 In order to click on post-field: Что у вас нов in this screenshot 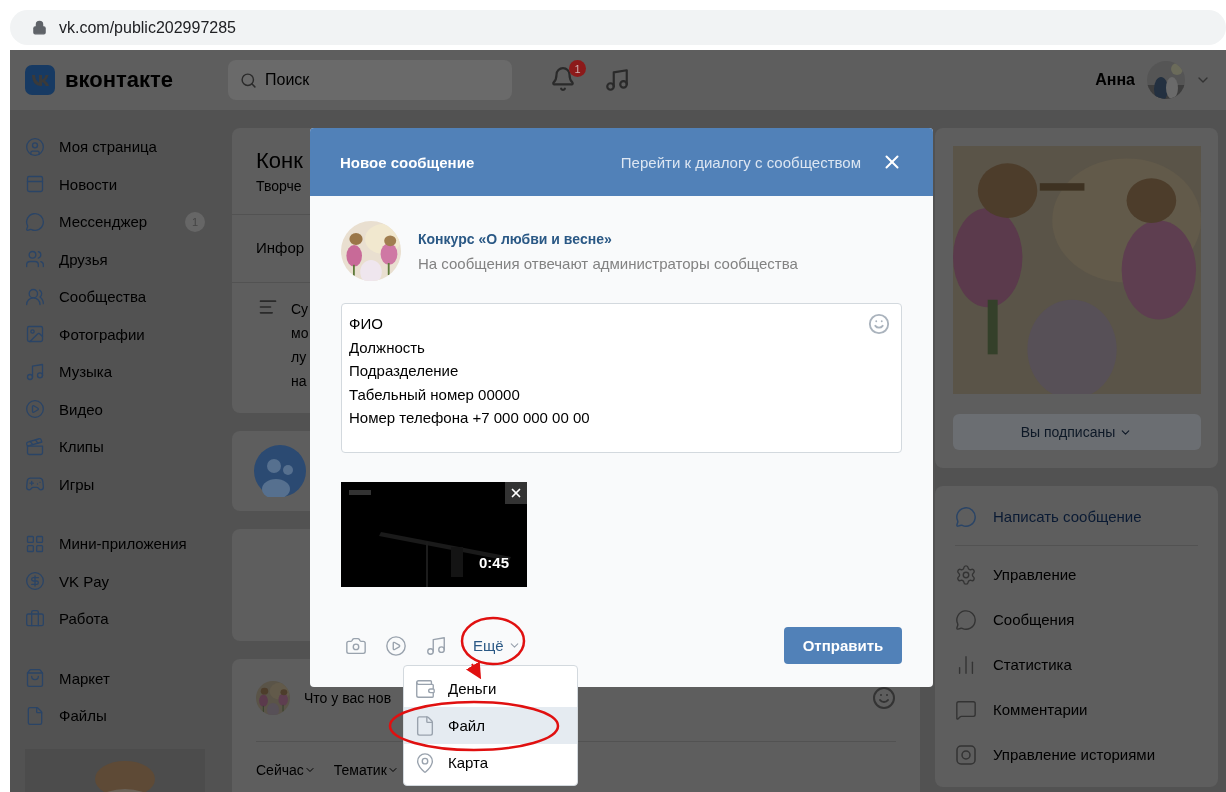, I will do `click(348, 698)`.